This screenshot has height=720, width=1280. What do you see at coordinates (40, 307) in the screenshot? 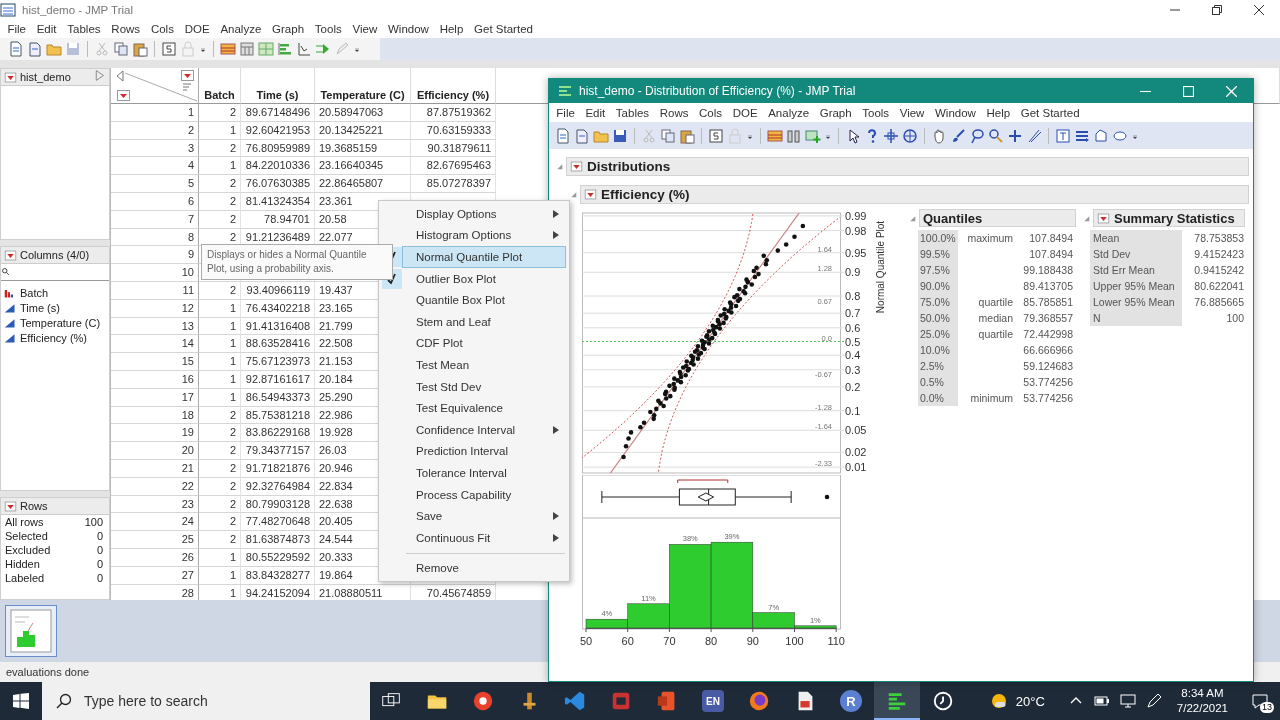
I see `column-item: Time (s)` at bounding box center [40, 307].